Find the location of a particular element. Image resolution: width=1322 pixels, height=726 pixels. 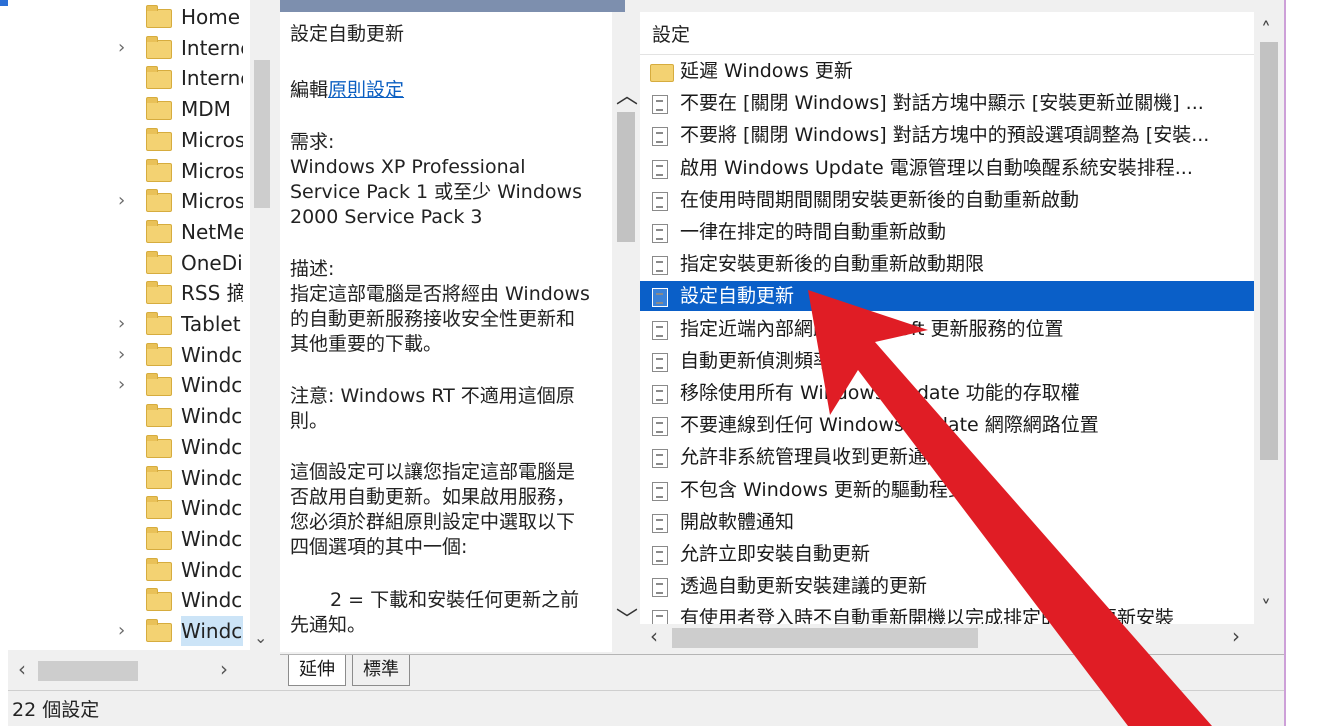

setting-row: 開啟軟體通知 is located at coordinates (947, 522).